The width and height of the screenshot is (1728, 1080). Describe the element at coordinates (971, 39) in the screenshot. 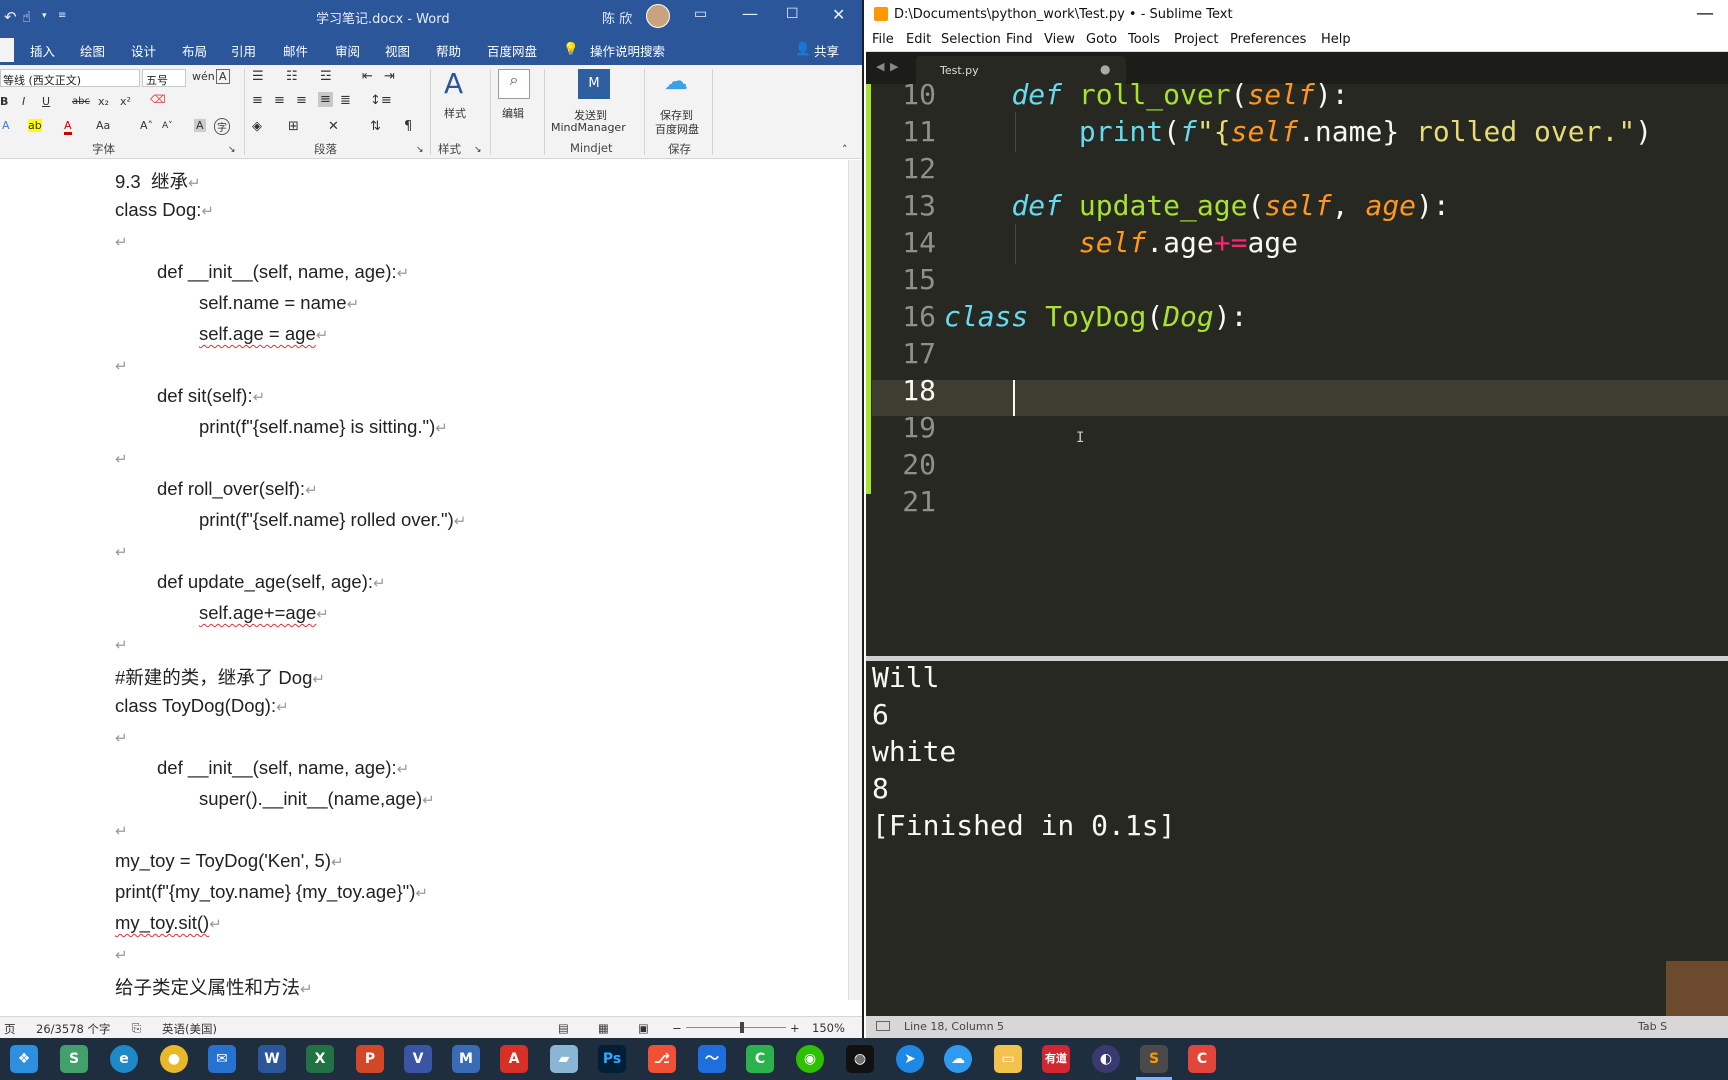

I see `menu-selection: Selection` at that location.